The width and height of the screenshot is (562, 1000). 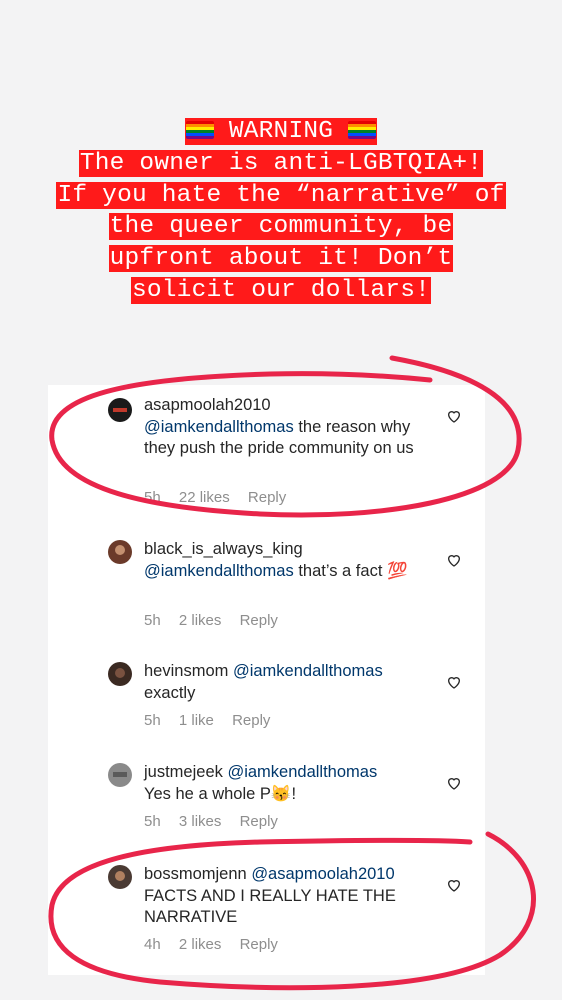 I want to click on comment-text: exactly, so click(x=170, y=692).